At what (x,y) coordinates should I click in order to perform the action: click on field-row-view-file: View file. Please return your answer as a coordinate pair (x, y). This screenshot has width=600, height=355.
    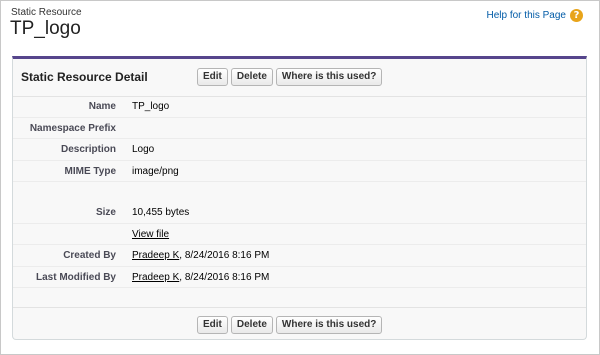
    Looking at the image, I should click on (299, 234).